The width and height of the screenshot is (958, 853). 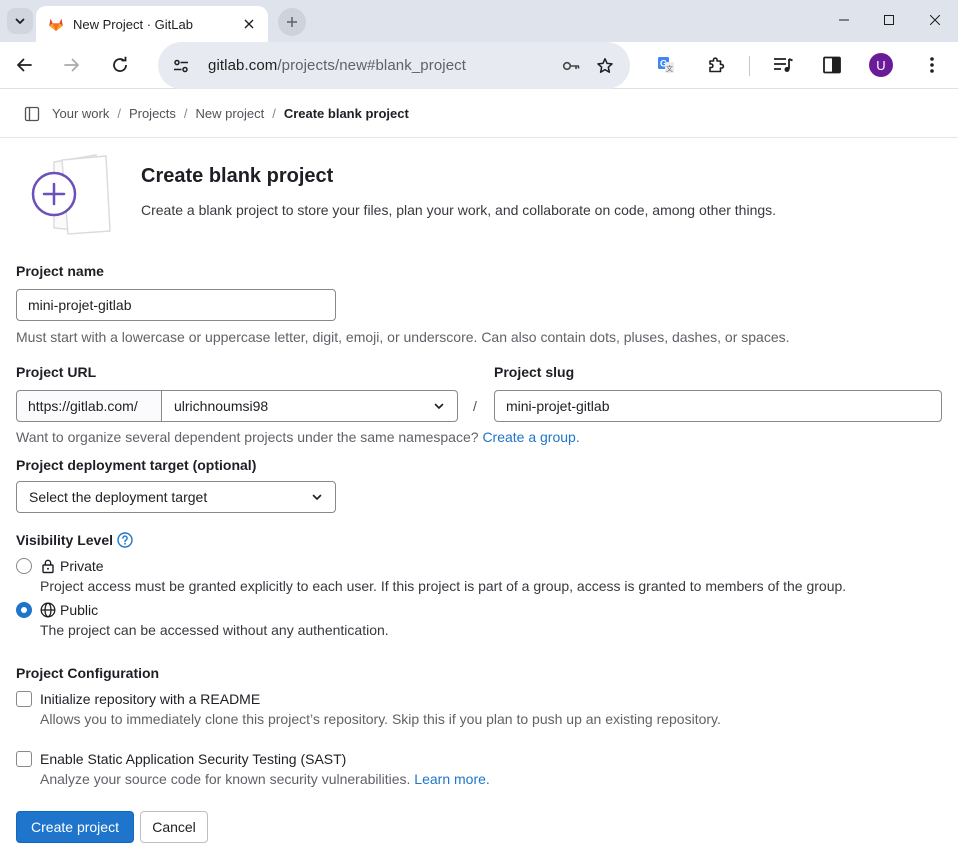 I want to click on url-path: /projects/new#blank_project, so click(x=372, y=65).